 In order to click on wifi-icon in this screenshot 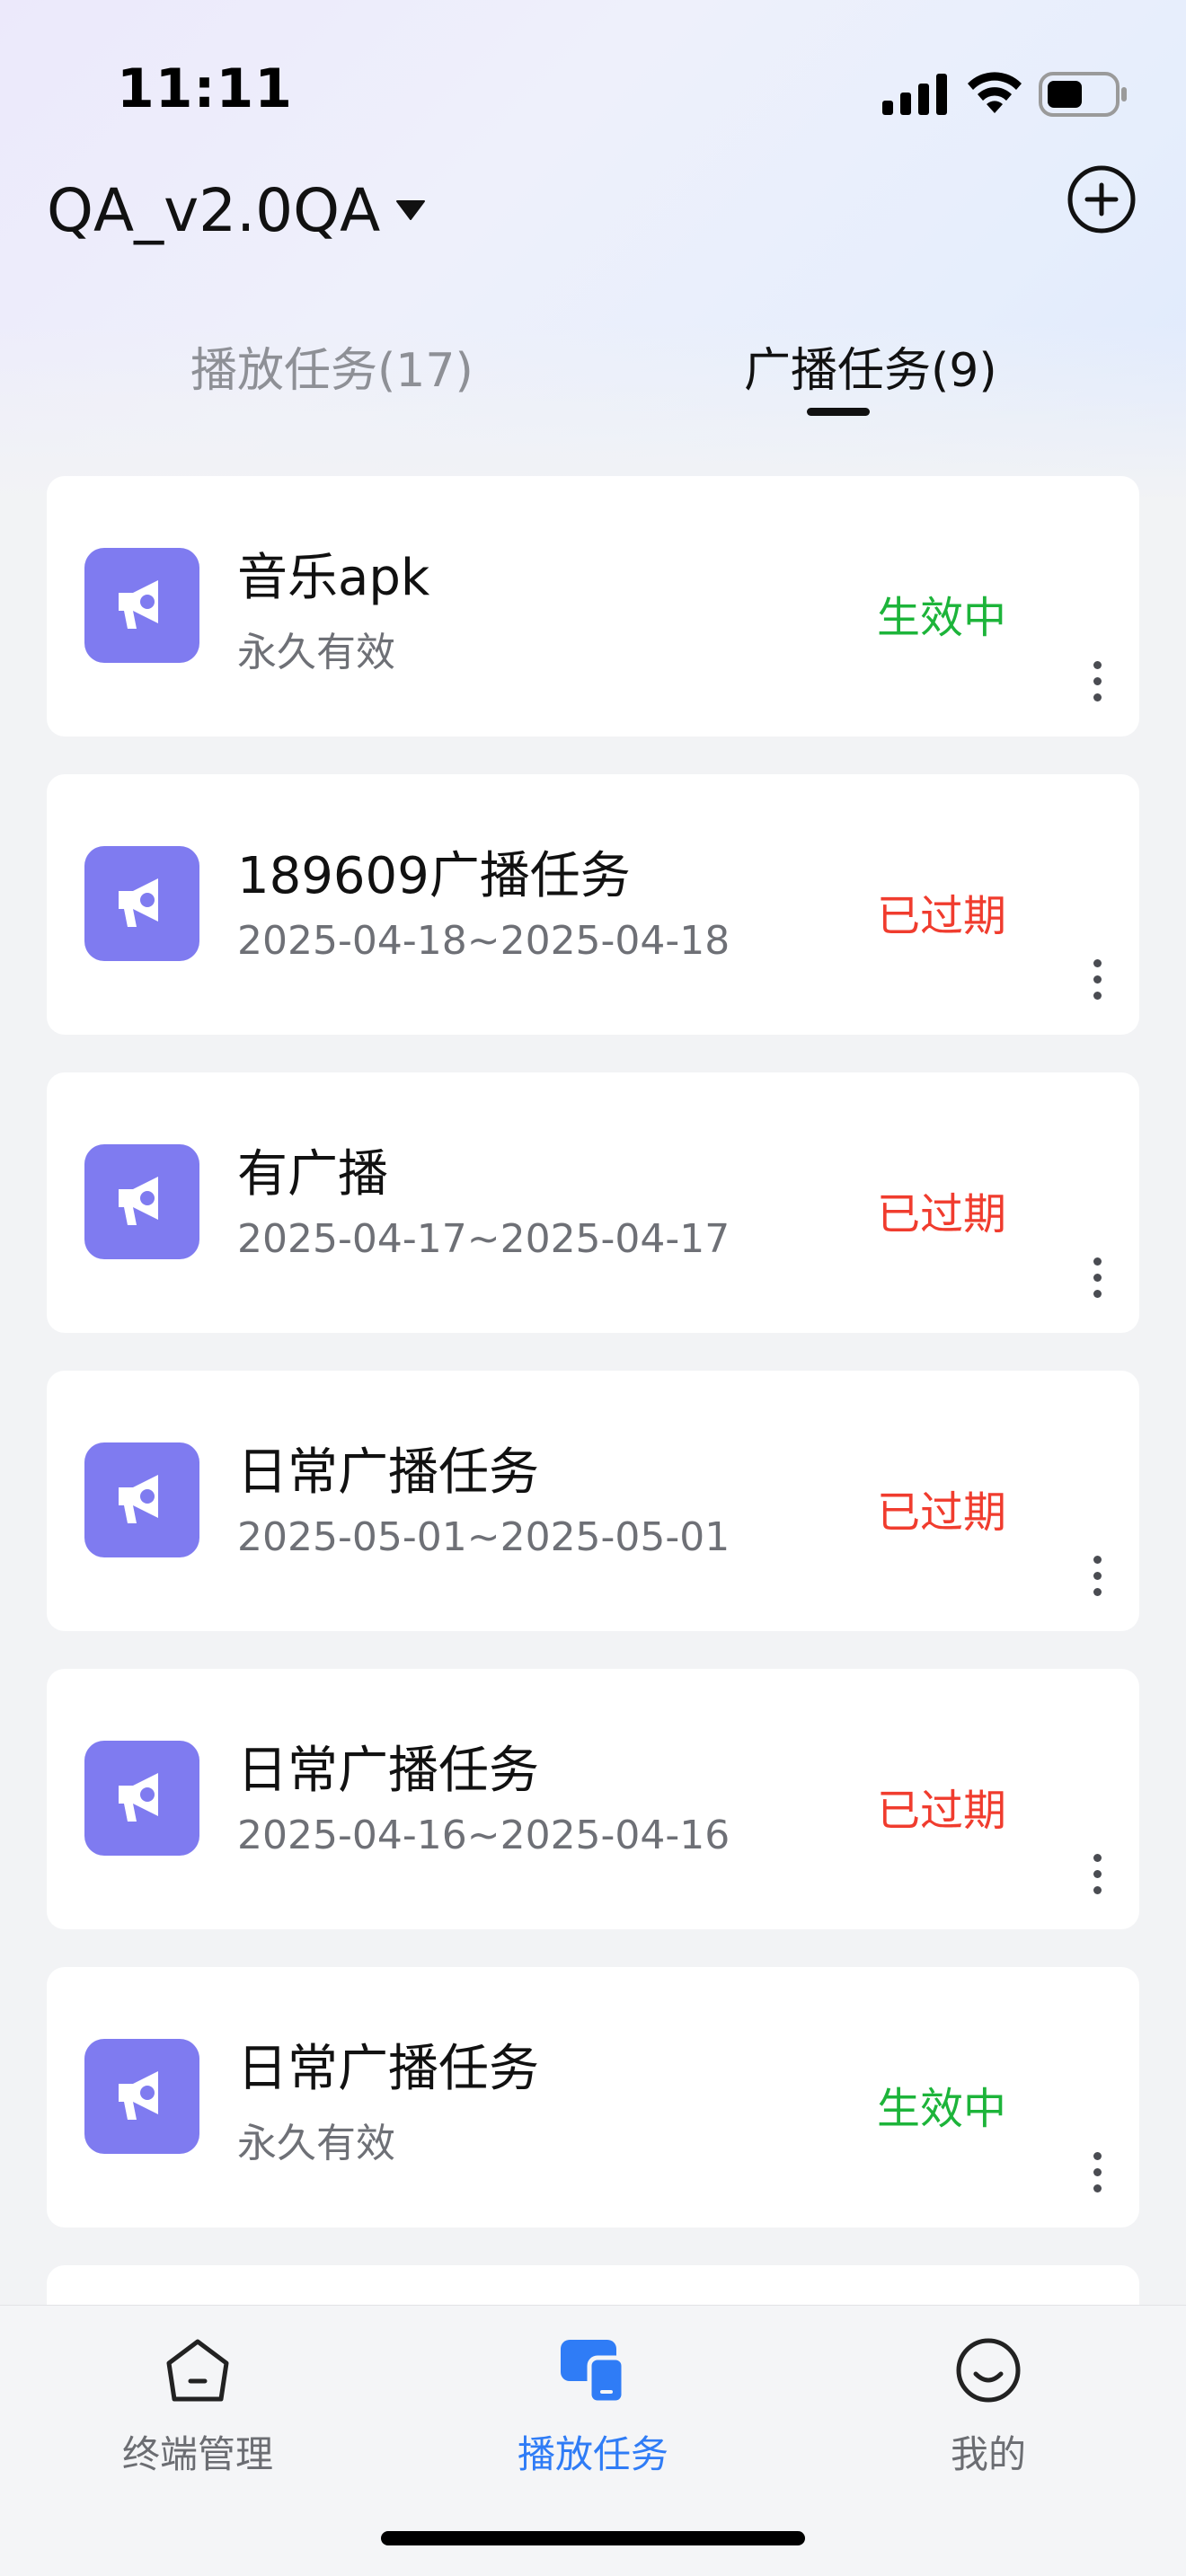, I will do `click(995, 92)`.